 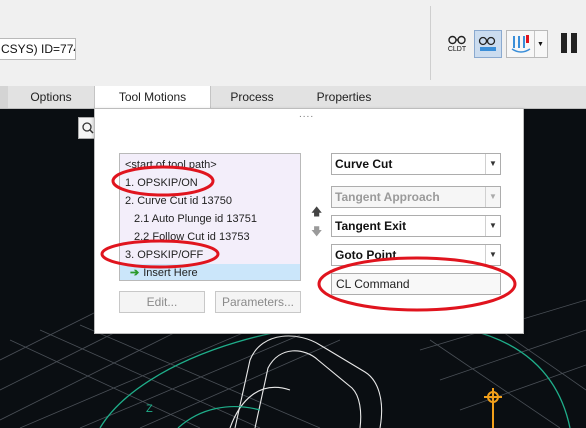 I want to click on approach-value: Tangent Approach, so click(x=387, y=197).